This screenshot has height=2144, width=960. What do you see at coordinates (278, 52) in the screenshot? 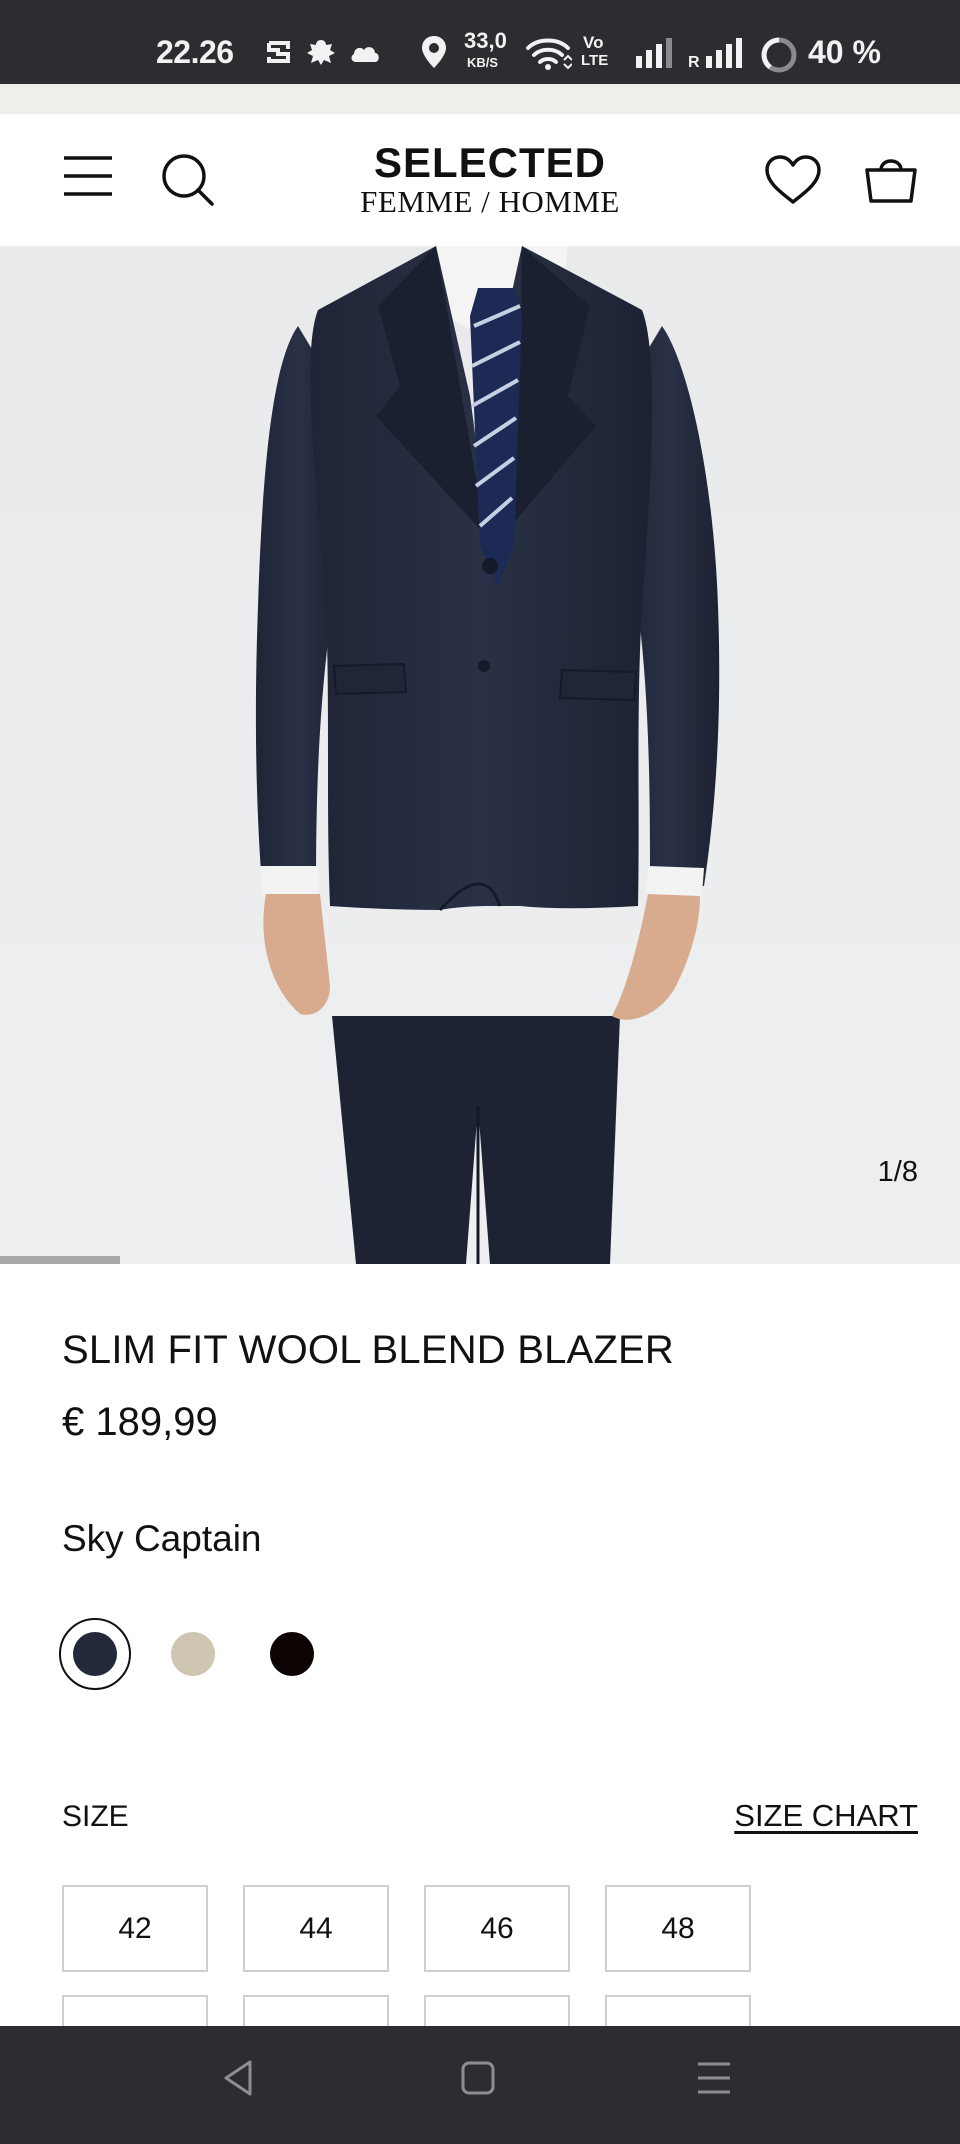
I see `screen-cast-icon` at bounding box center [278, 52].